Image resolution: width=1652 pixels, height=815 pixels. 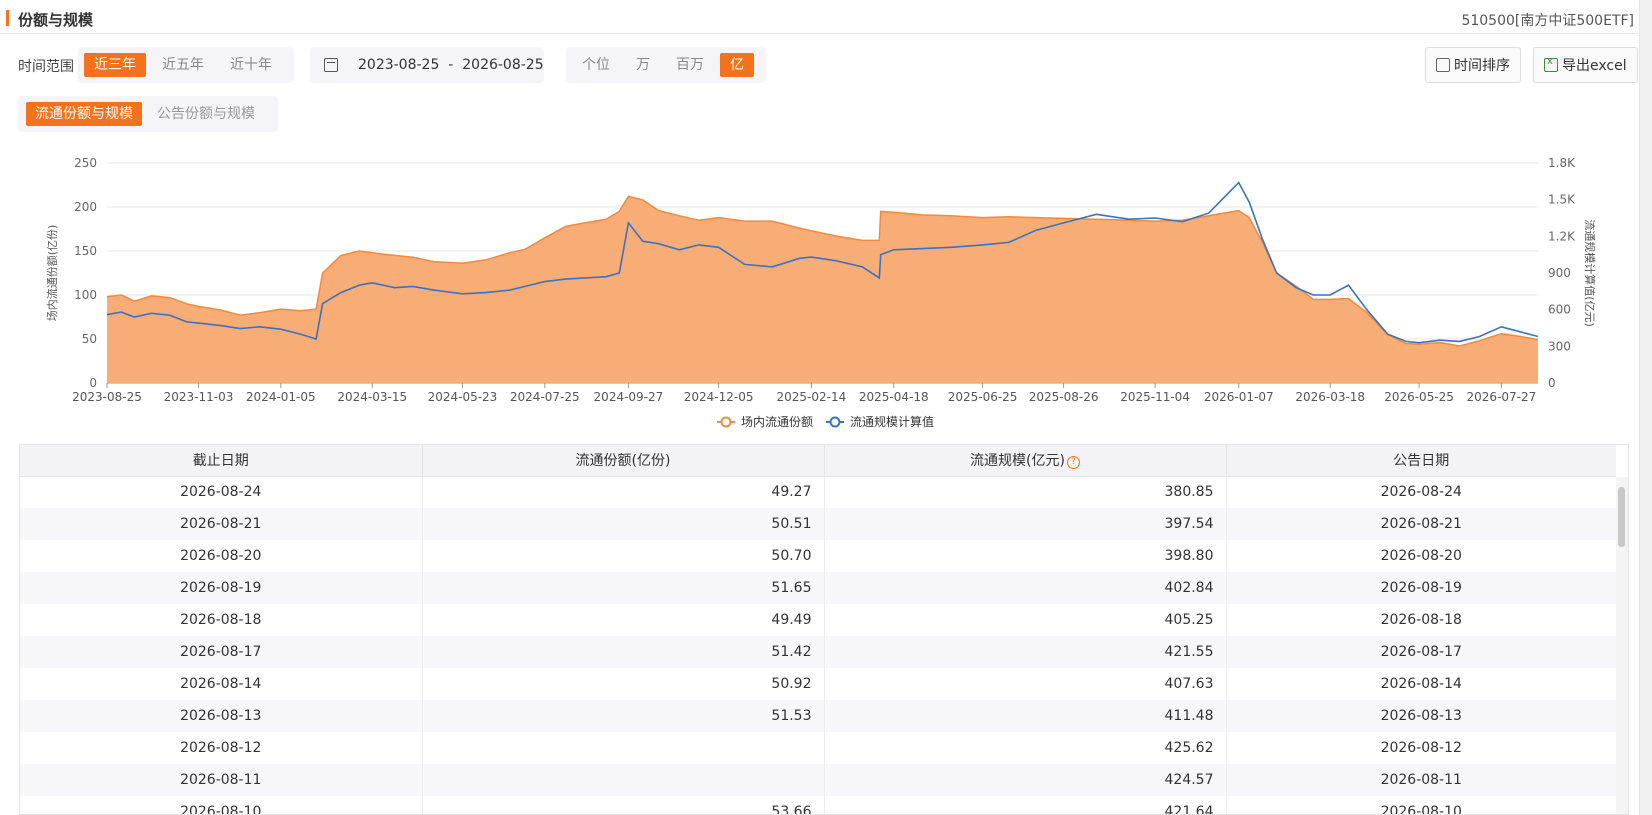 I want to click on table-row: 2026-08-11 424.57 2026-08-11, so click(x=818, y=780).